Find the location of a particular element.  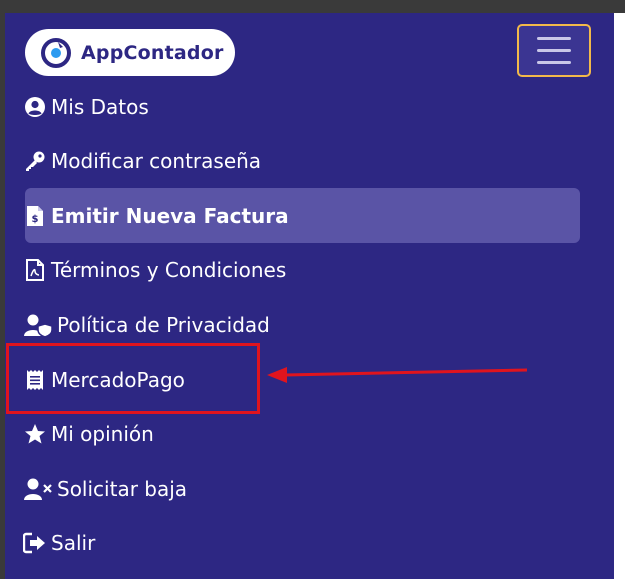

sidebar-item-mi-opinion: Mi opinión is located at coordinates (88, 434).